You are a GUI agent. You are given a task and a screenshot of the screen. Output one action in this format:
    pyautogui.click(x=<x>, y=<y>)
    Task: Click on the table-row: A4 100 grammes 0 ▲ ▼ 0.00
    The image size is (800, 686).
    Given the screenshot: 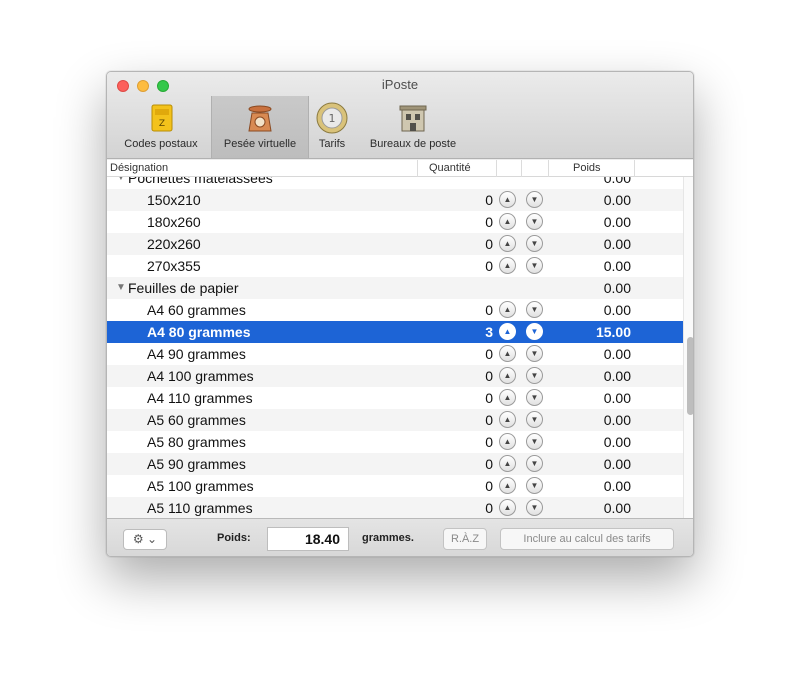 What is the action you would take?
    pyautogui.click(x=395, y=376)
    